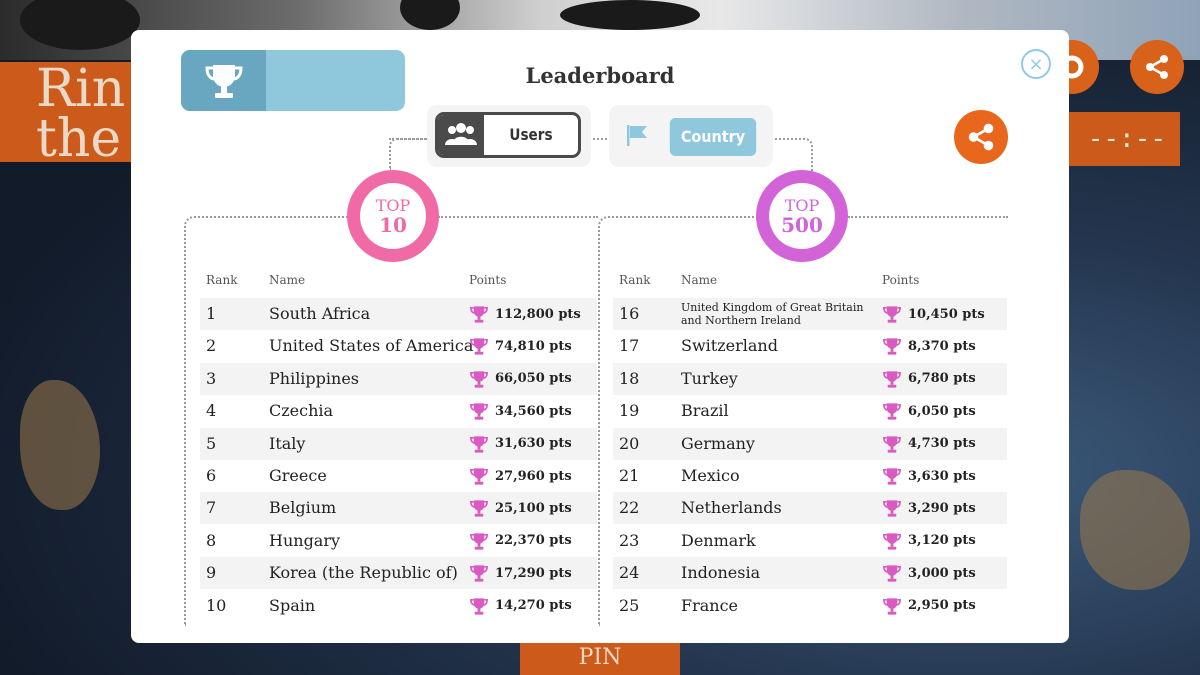 Image resolution: width=1200 pixels, height=675 pixels. What do you see at coordinates (211, 540) in the screenshot?
I see `rank-cell: 8` at bounding box center [211, 540].